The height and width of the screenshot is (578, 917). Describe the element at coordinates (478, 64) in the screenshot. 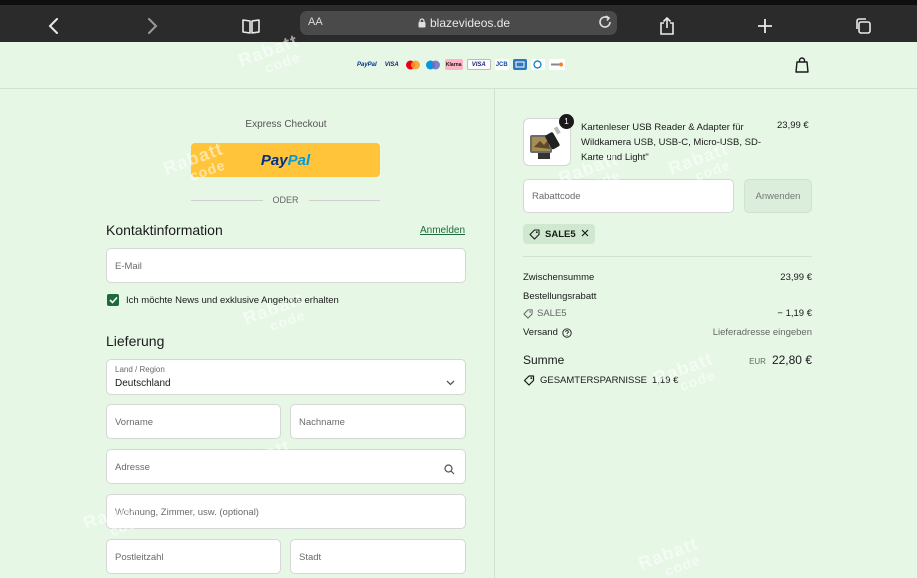

I see `visa-card-logo: VISA` at that location.